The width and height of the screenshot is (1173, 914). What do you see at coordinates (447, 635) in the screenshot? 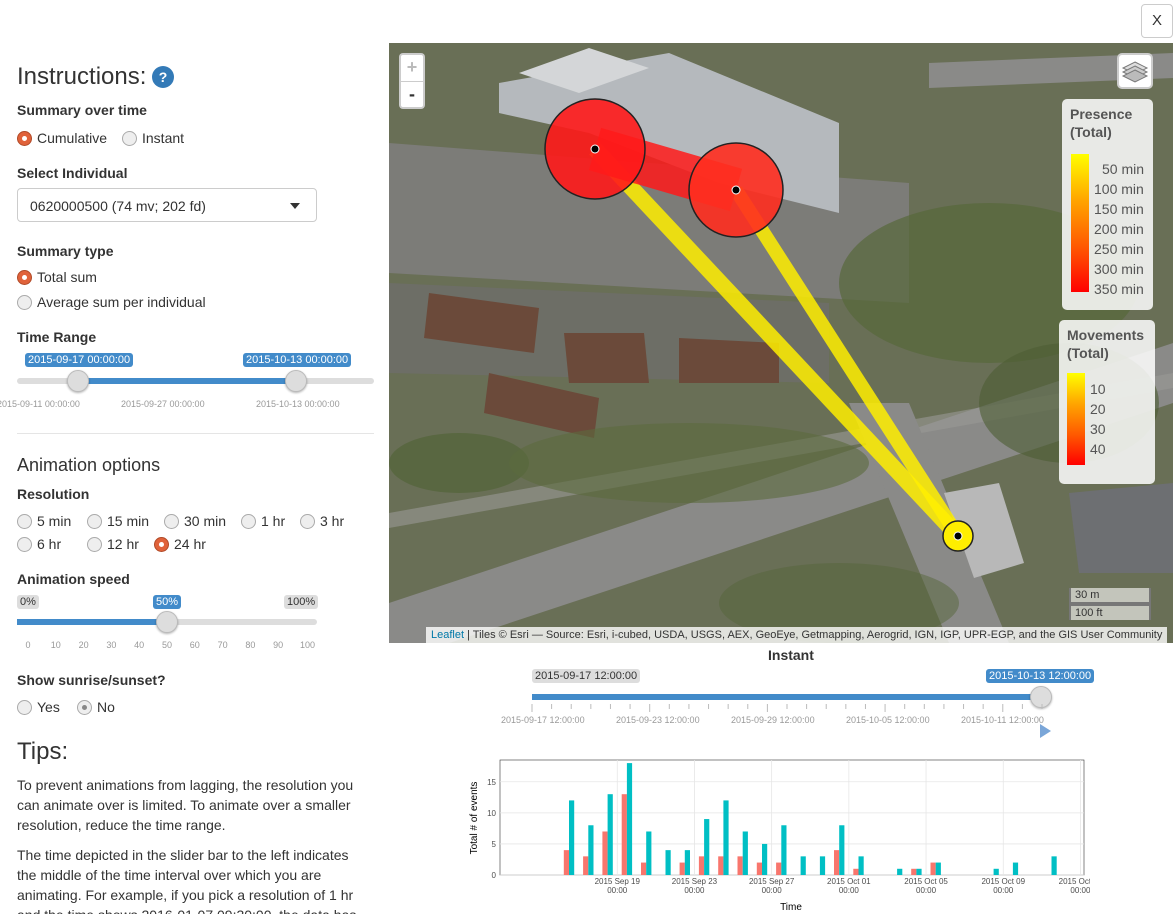
I see `leaflet-link: Leaflet` at bounding box center [447, 635].